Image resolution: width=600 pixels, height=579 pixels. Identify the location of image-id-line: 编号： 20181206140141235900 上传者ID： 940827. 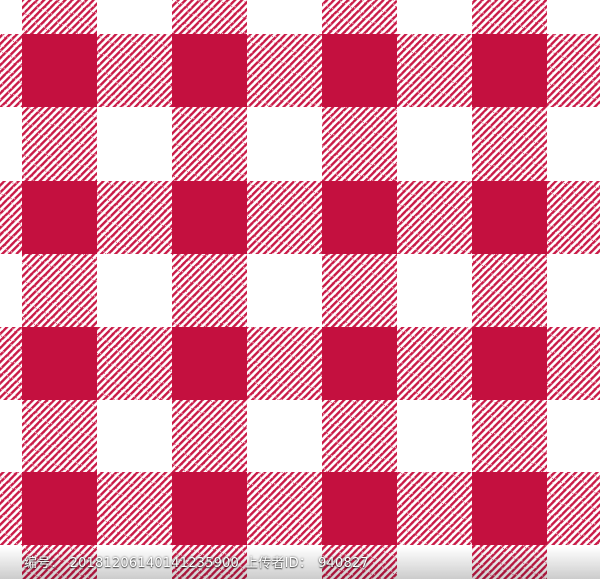
(199, 561).